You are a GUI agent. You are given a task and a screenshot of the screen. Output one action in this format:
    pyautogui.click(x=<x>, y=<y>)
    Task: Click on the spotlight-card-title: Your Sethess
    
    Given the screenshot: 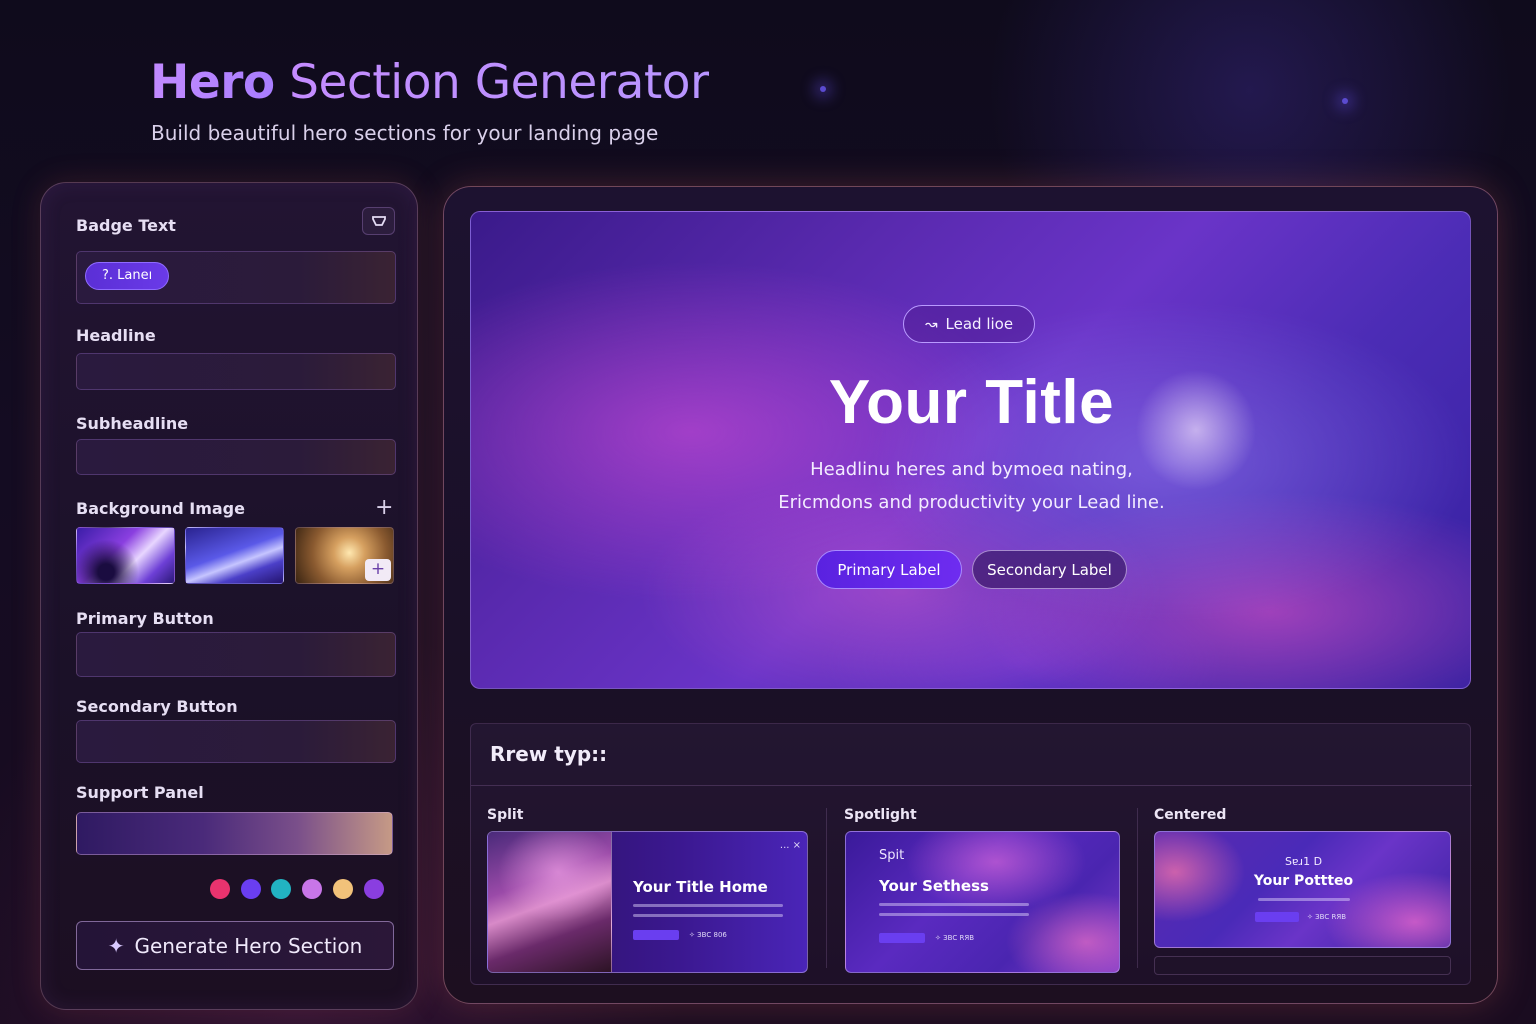 What is the action you would take?
    pyautogui.click(x=934, y=886)
    